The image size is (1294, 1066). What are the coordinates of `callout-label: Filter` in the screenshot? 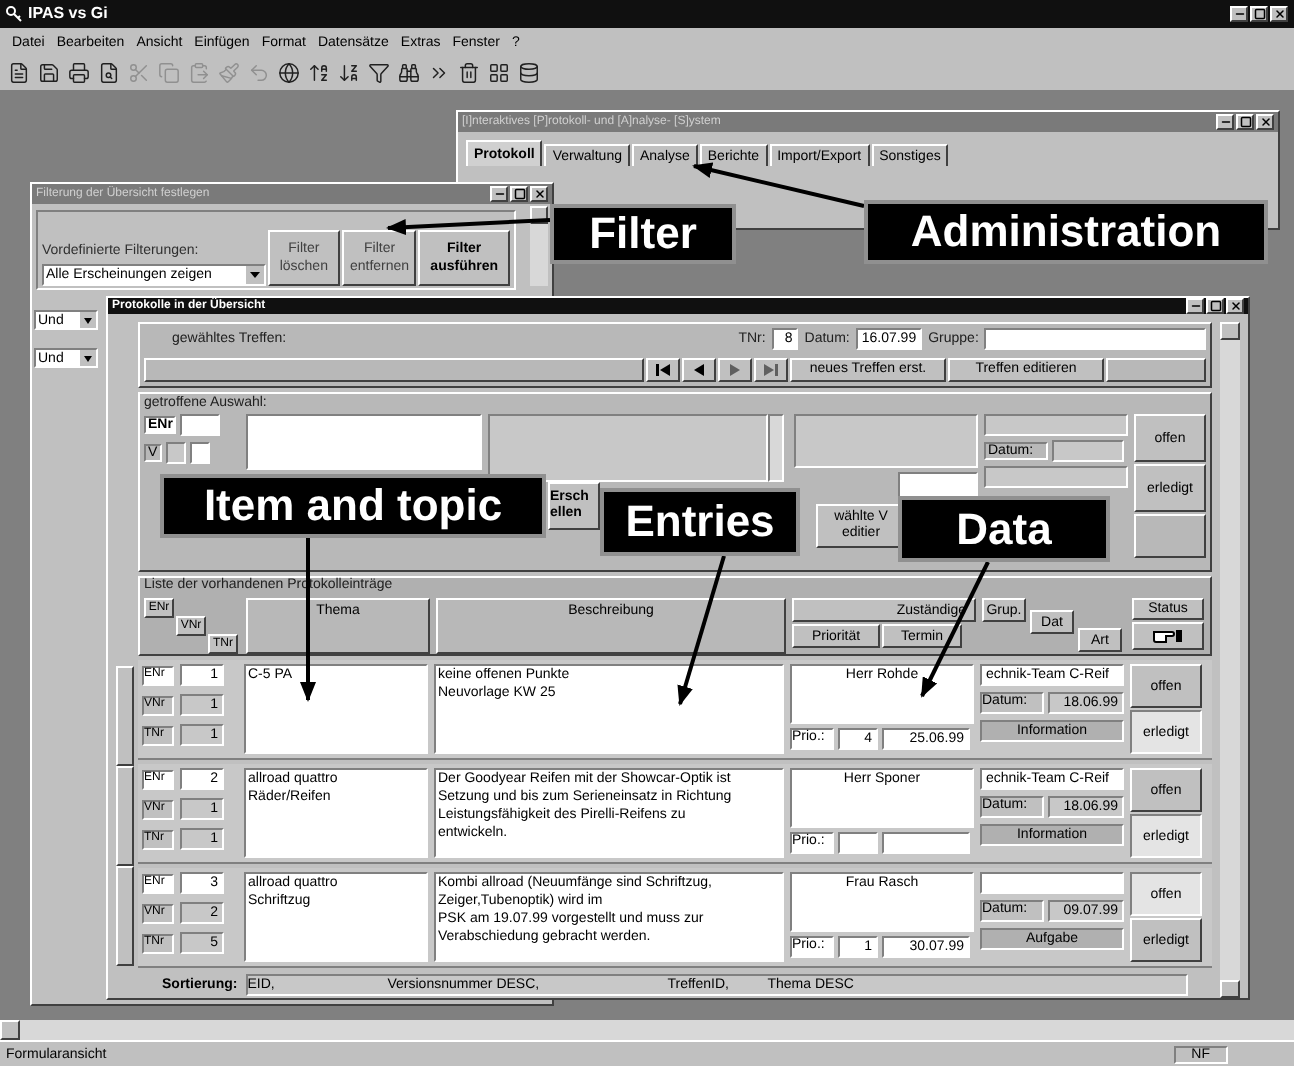 It's located at (643, 234).